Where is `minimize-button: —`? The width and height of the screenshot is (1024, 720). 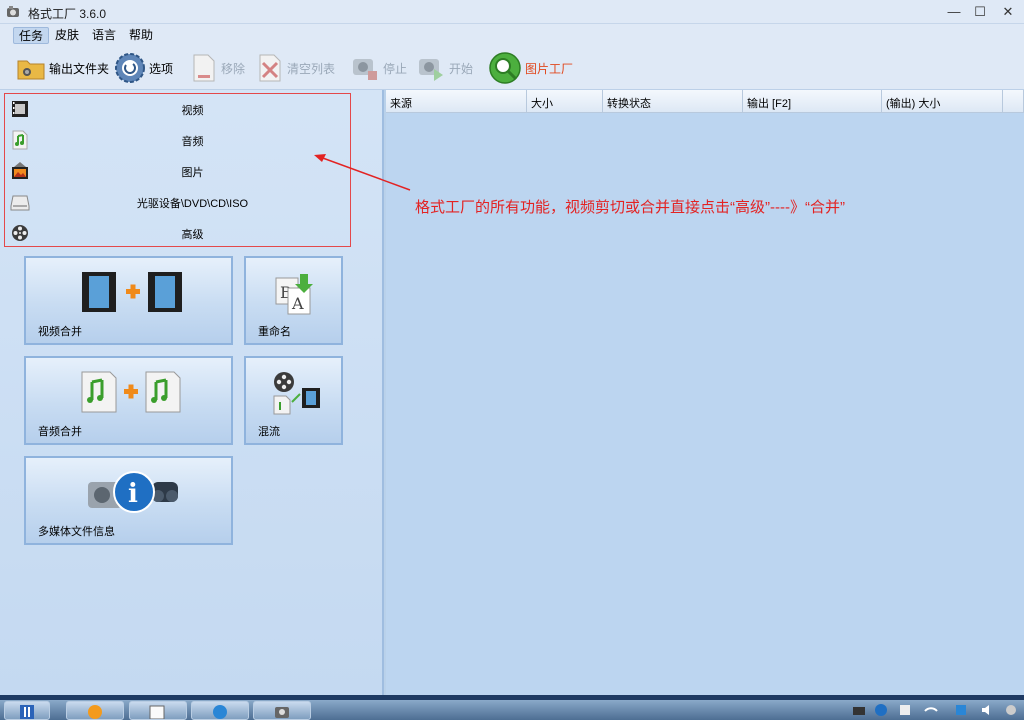 minimize-button: — is located at coordinates (954, 12).